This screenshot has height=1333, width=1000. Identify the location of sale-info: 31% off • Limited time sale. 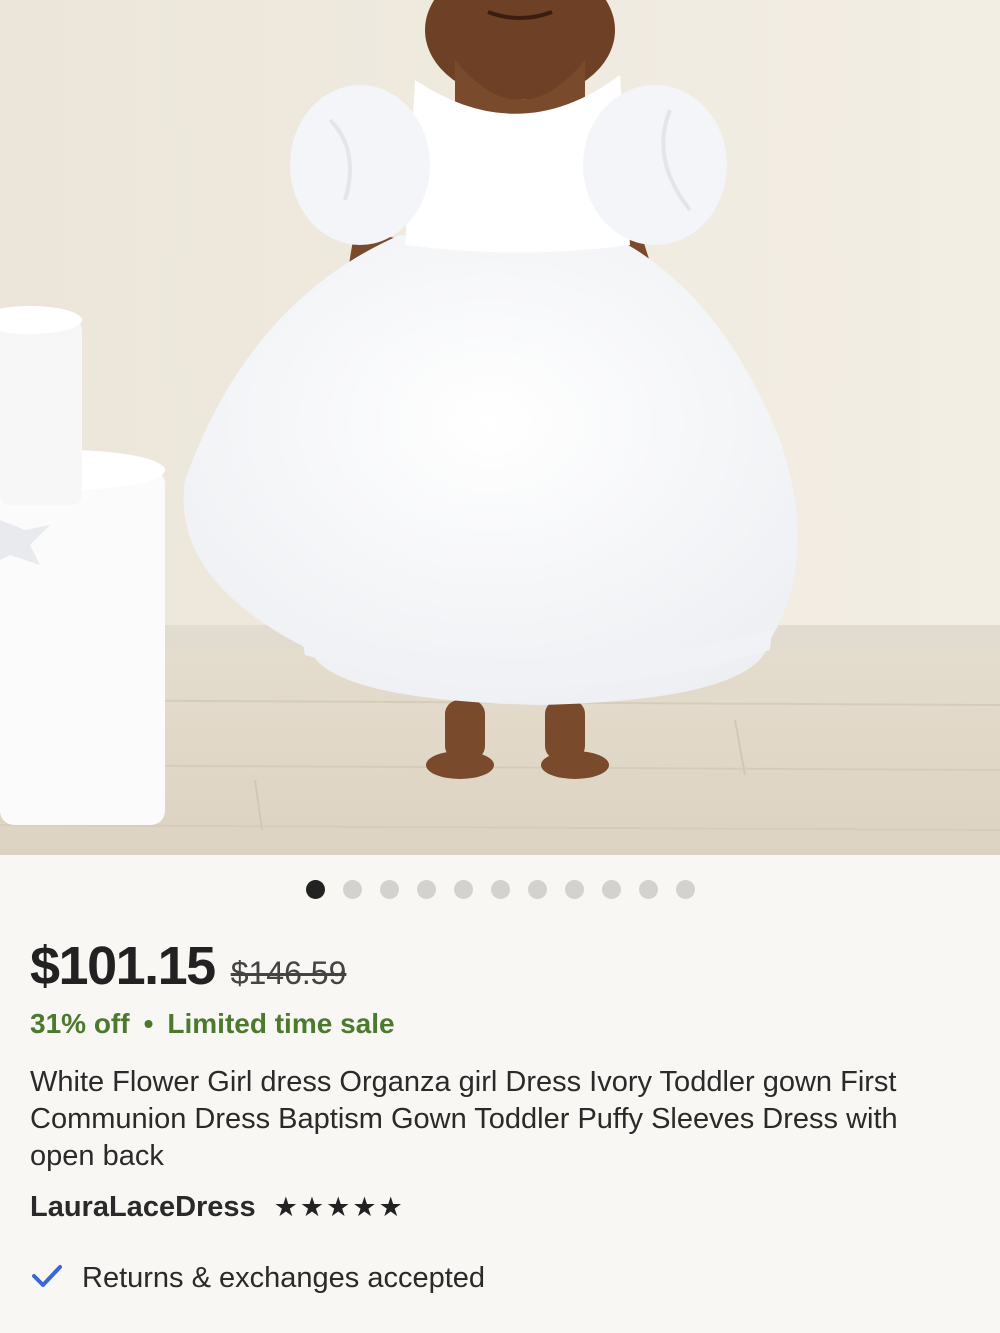
(212, 1024).